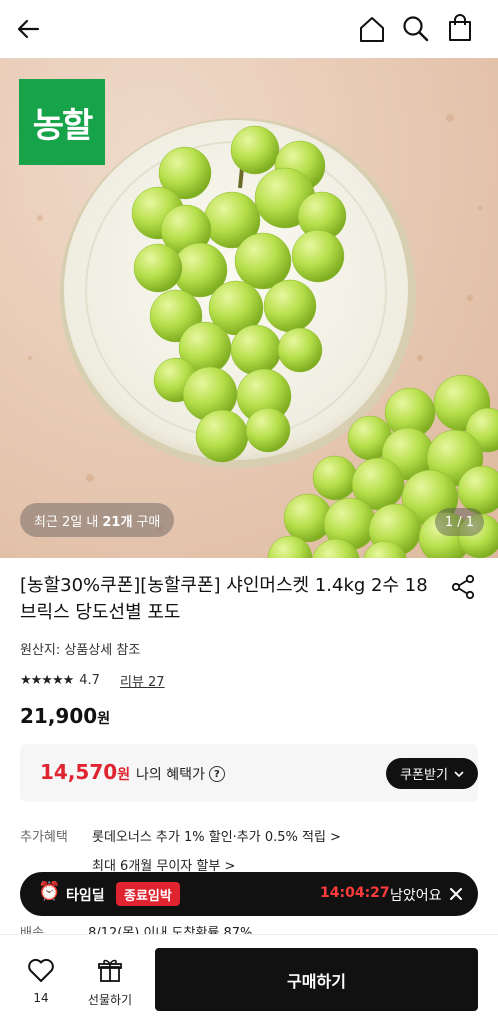 This screenshot has height=1024, width=498. Describe the element at coordinates (456, 894) in the screenshot. I see `close-icon` at that location.